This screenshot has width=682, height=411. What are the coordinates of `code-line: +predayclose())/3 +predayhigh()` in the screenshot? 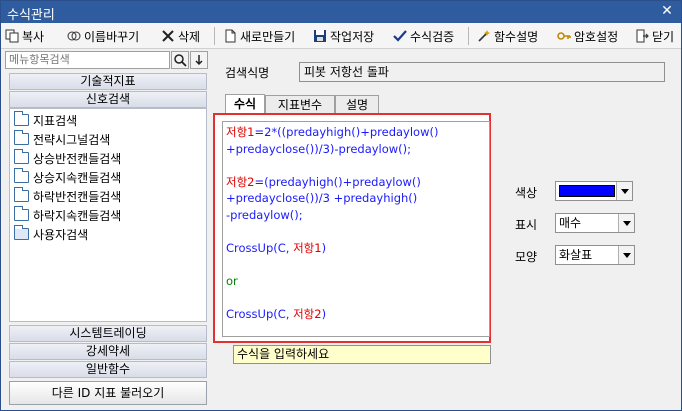 It's located at (356, 198).